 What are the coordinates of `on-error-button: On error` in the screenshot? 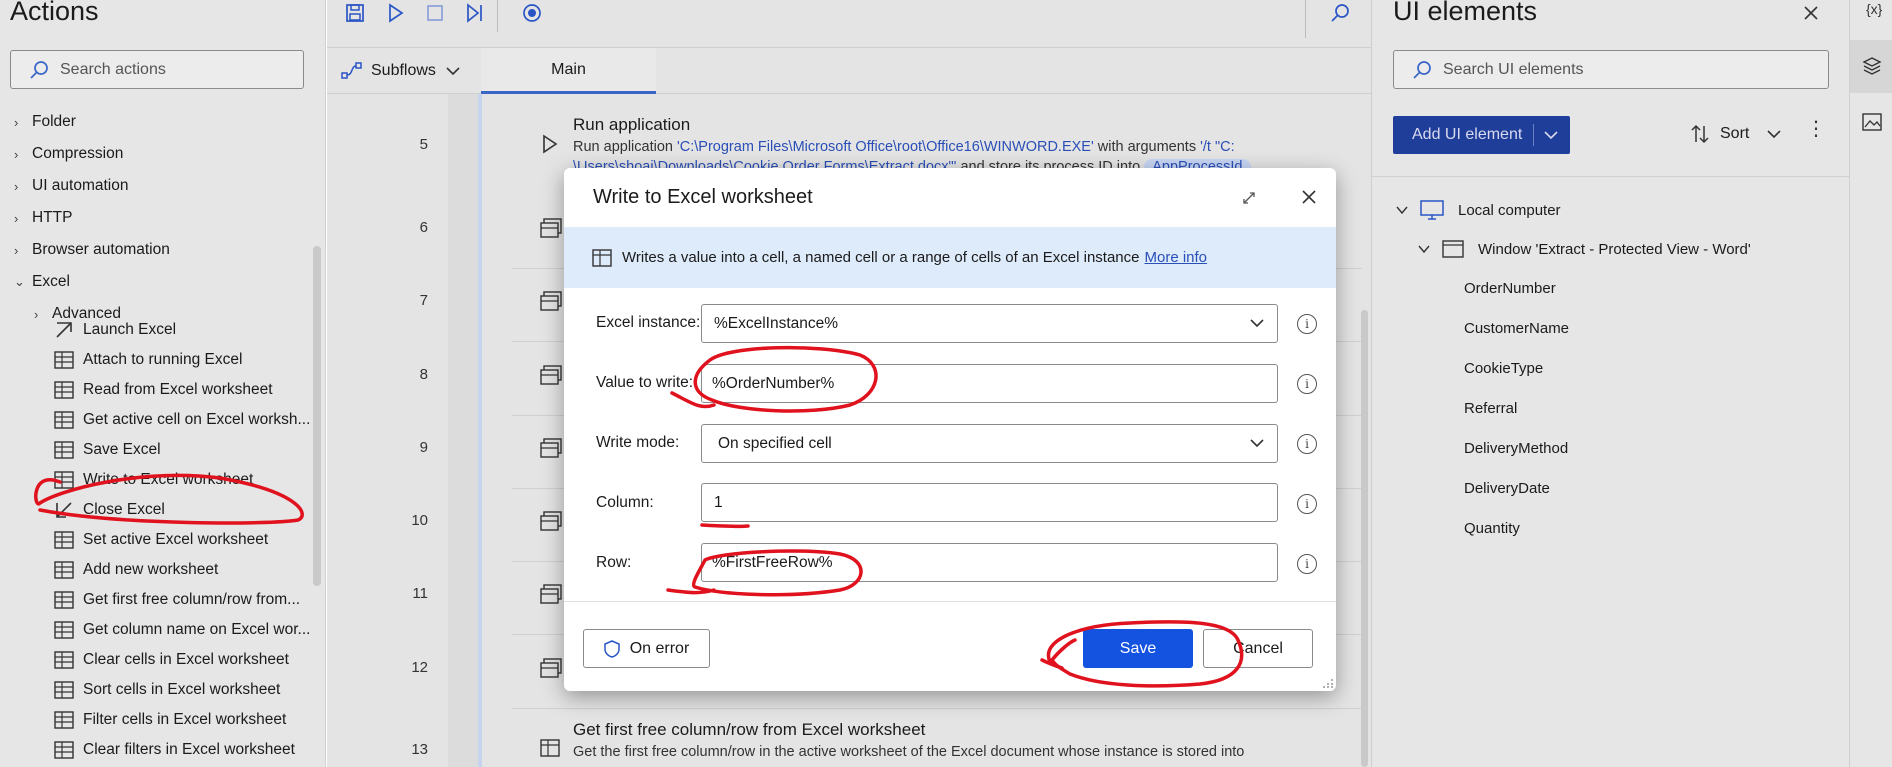 It's located at (646, 648).